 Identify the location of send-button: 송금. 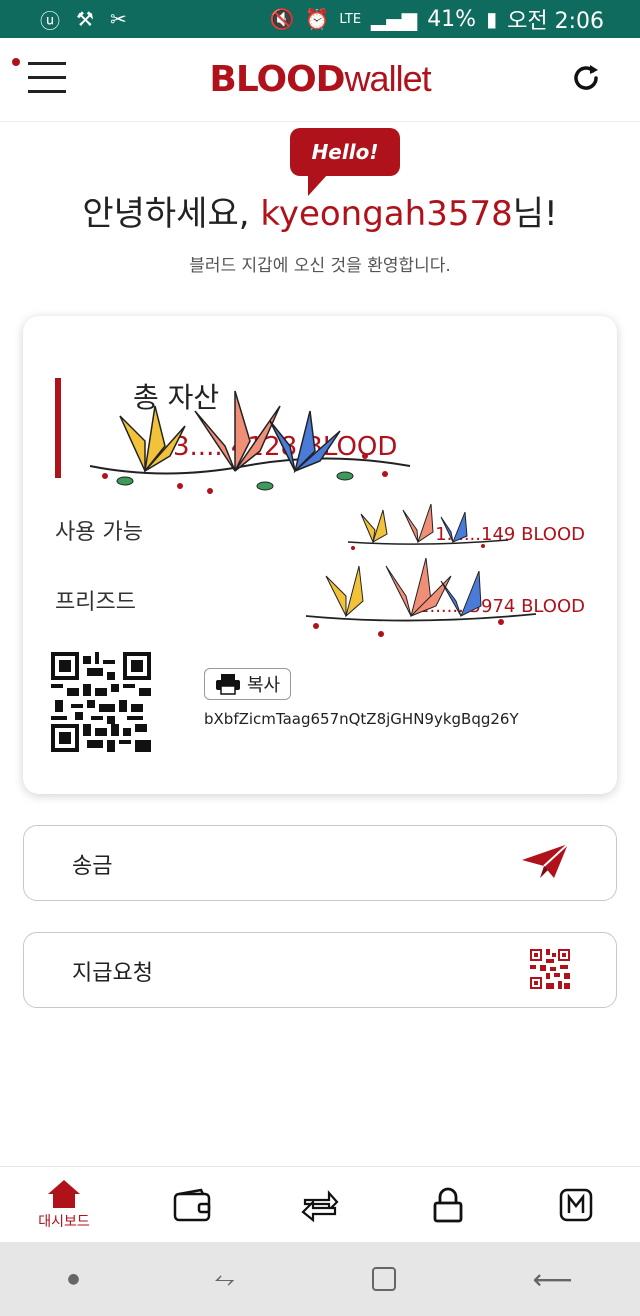
(320, 863).